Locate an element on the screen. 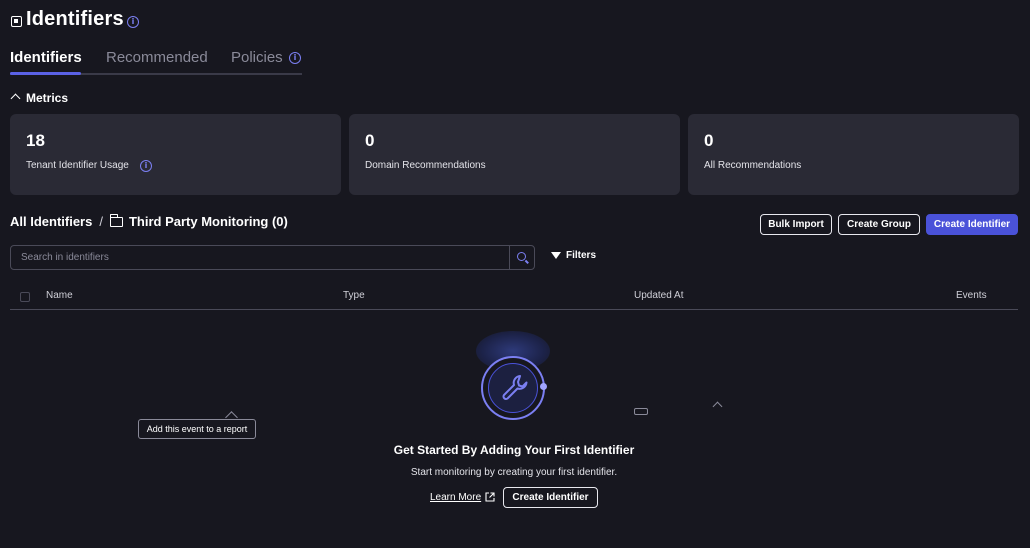 The width and height of the screenshot is (1030, 548). column-header-events: Events is located at coordinates (971, 295).